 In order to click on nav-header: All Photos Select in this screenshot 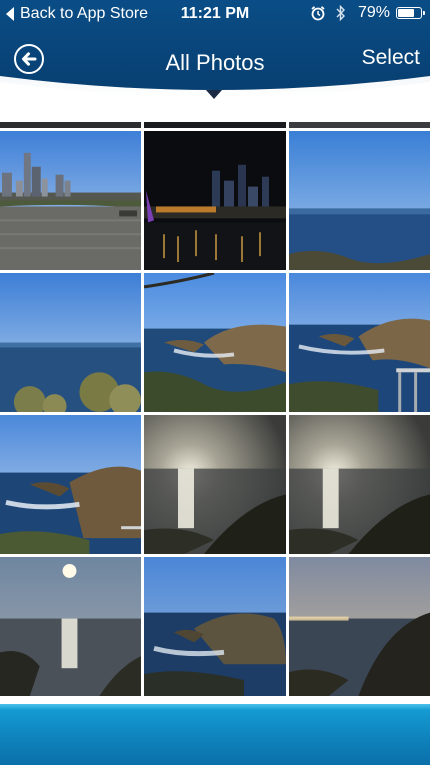, I will do `click(215, 62)`.